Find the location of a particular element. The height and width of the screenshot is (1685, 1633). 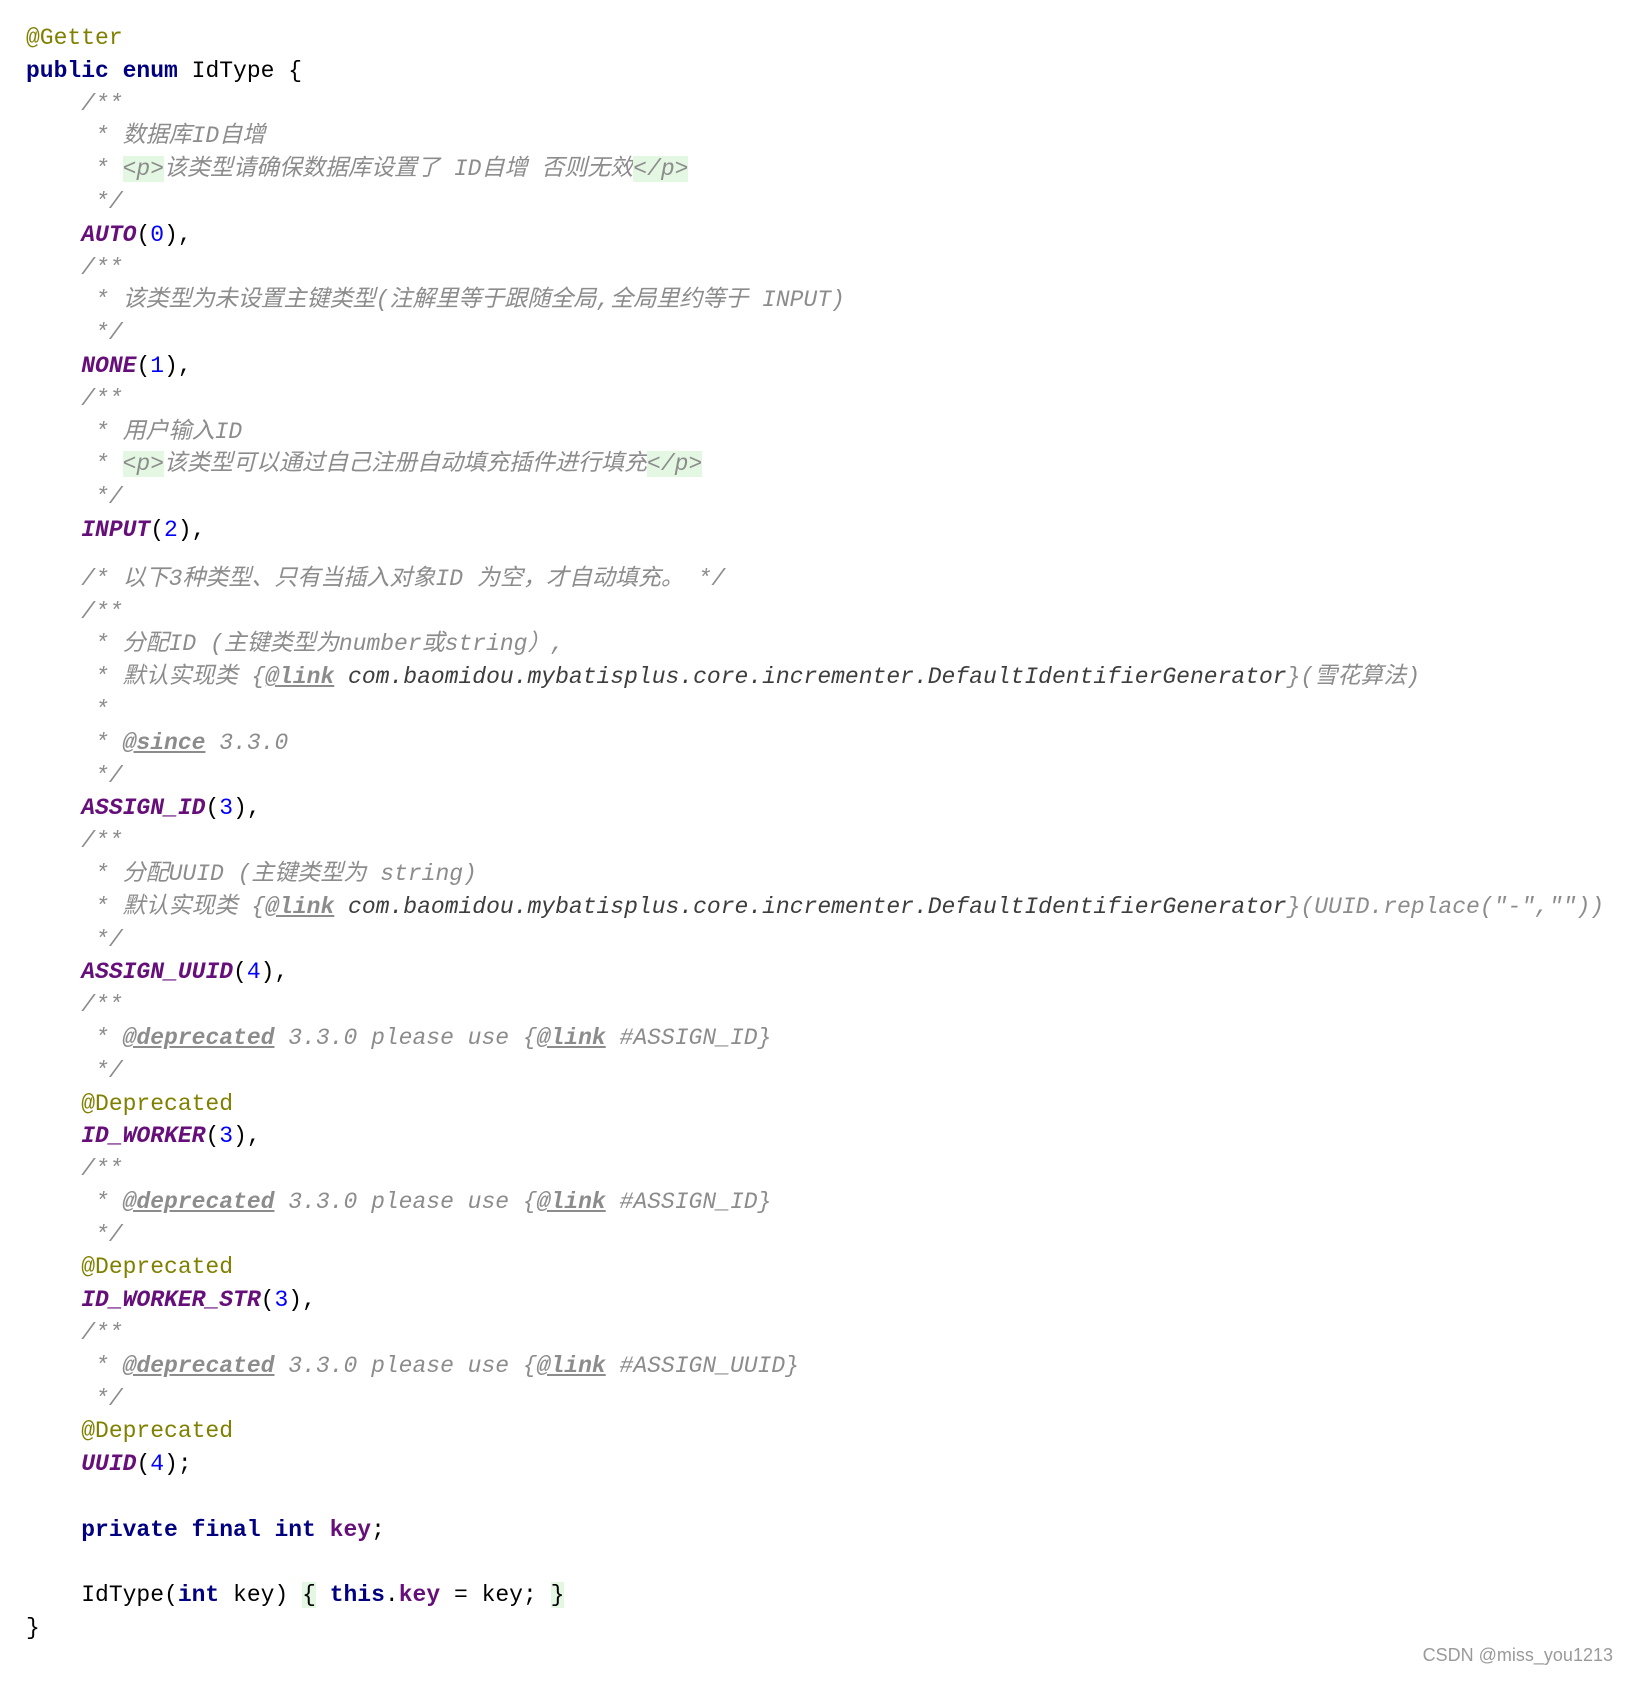

code-line: IdType(int key) { this.key = key; } is located at coordinates (815, 1595).